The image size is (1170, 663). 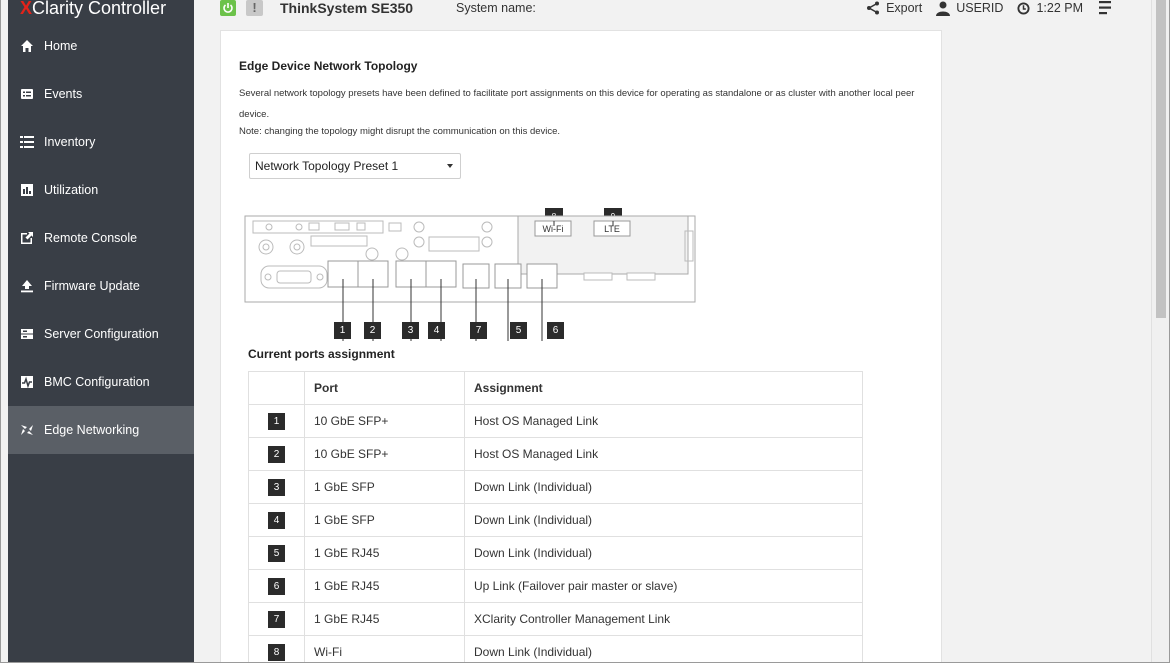 I want to click on export-button: Export, so click(x=894, y=8).